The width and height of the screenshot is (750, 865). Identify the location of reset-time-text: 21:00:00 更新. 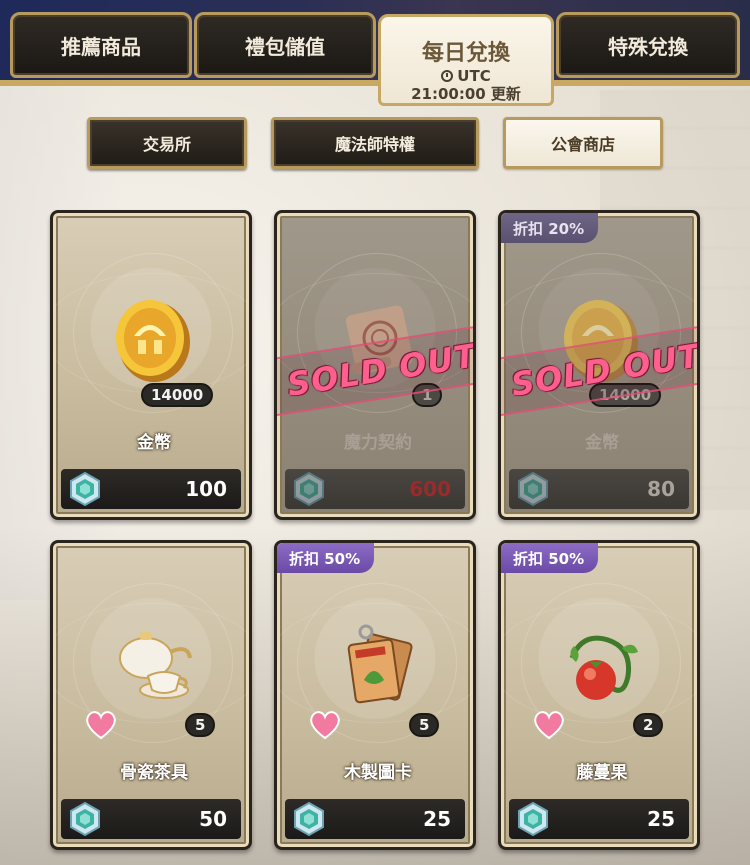
(466, 94).